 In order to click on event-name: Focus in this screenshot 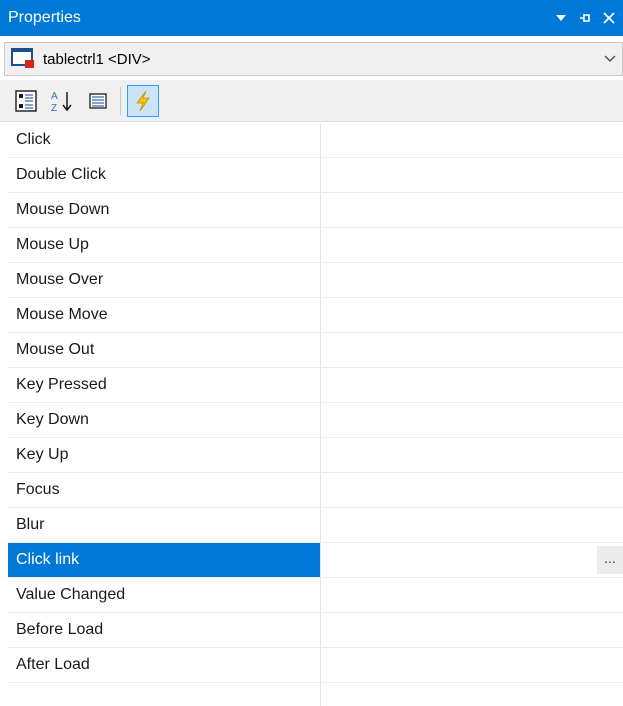, I will do `click(164, 490)`.